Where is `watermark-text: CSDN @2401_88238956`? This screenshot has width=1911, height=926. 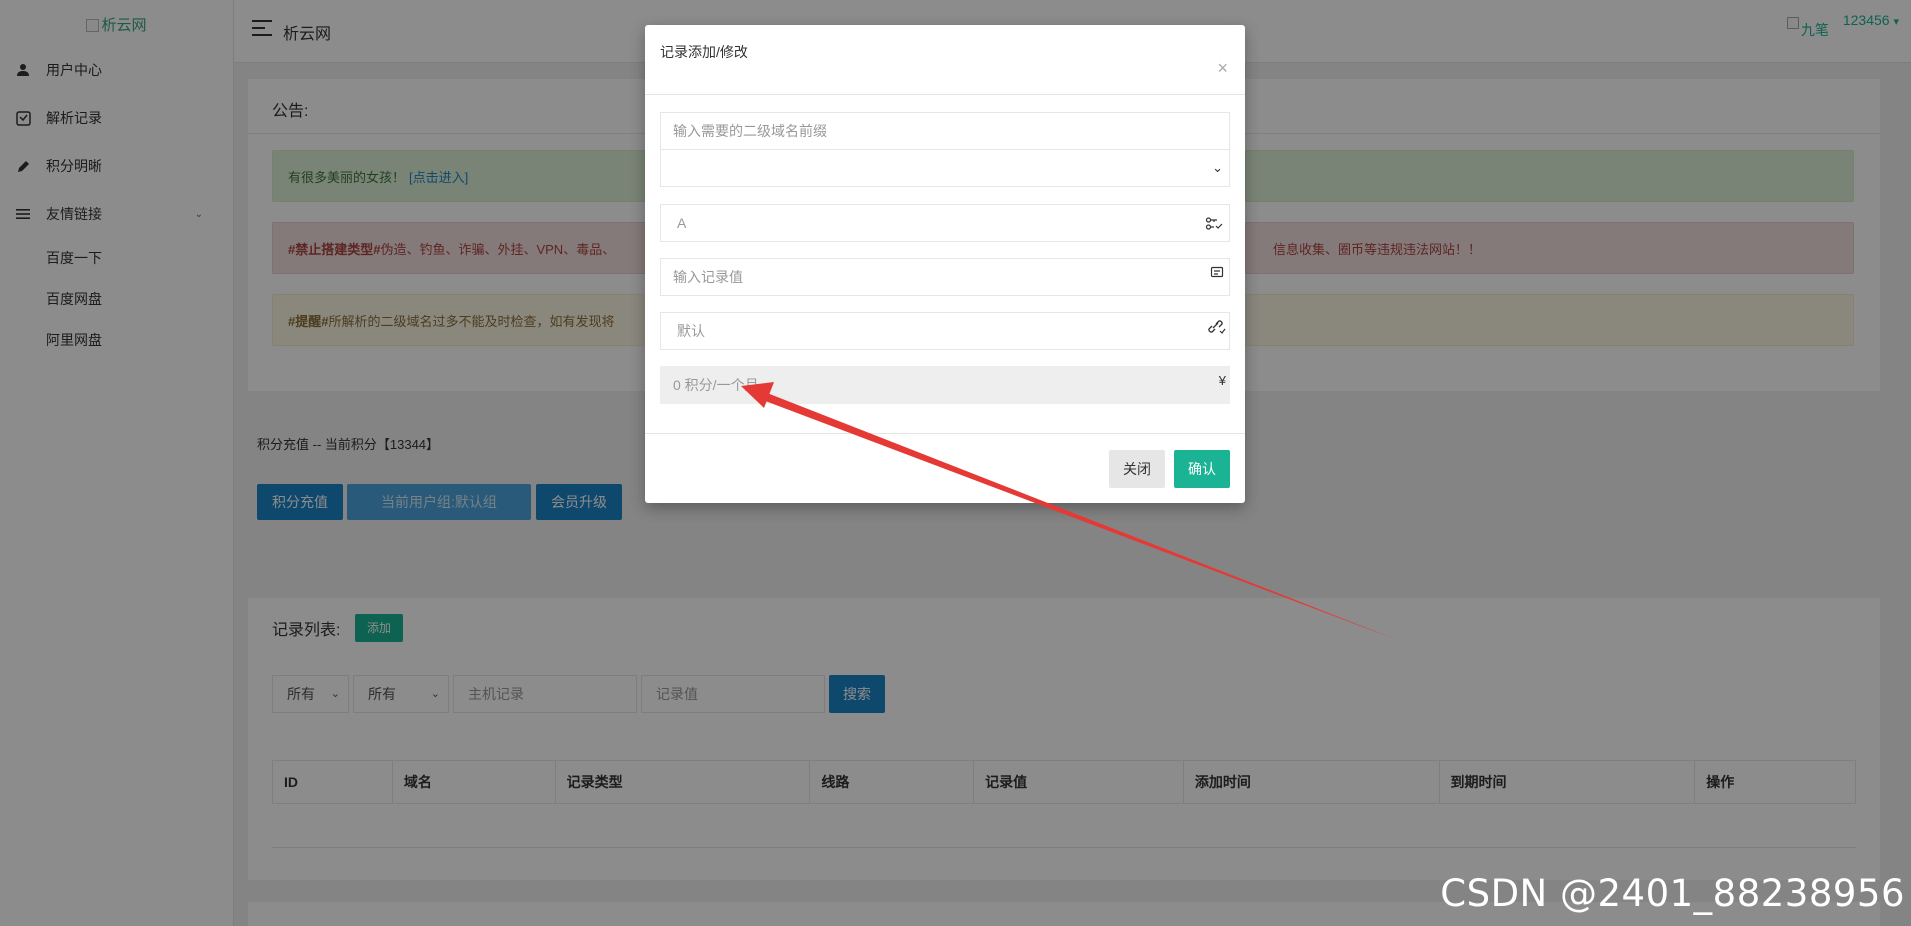 watermark-text: CSDN @2401_88238956 is located at coordinates (1672, 893).